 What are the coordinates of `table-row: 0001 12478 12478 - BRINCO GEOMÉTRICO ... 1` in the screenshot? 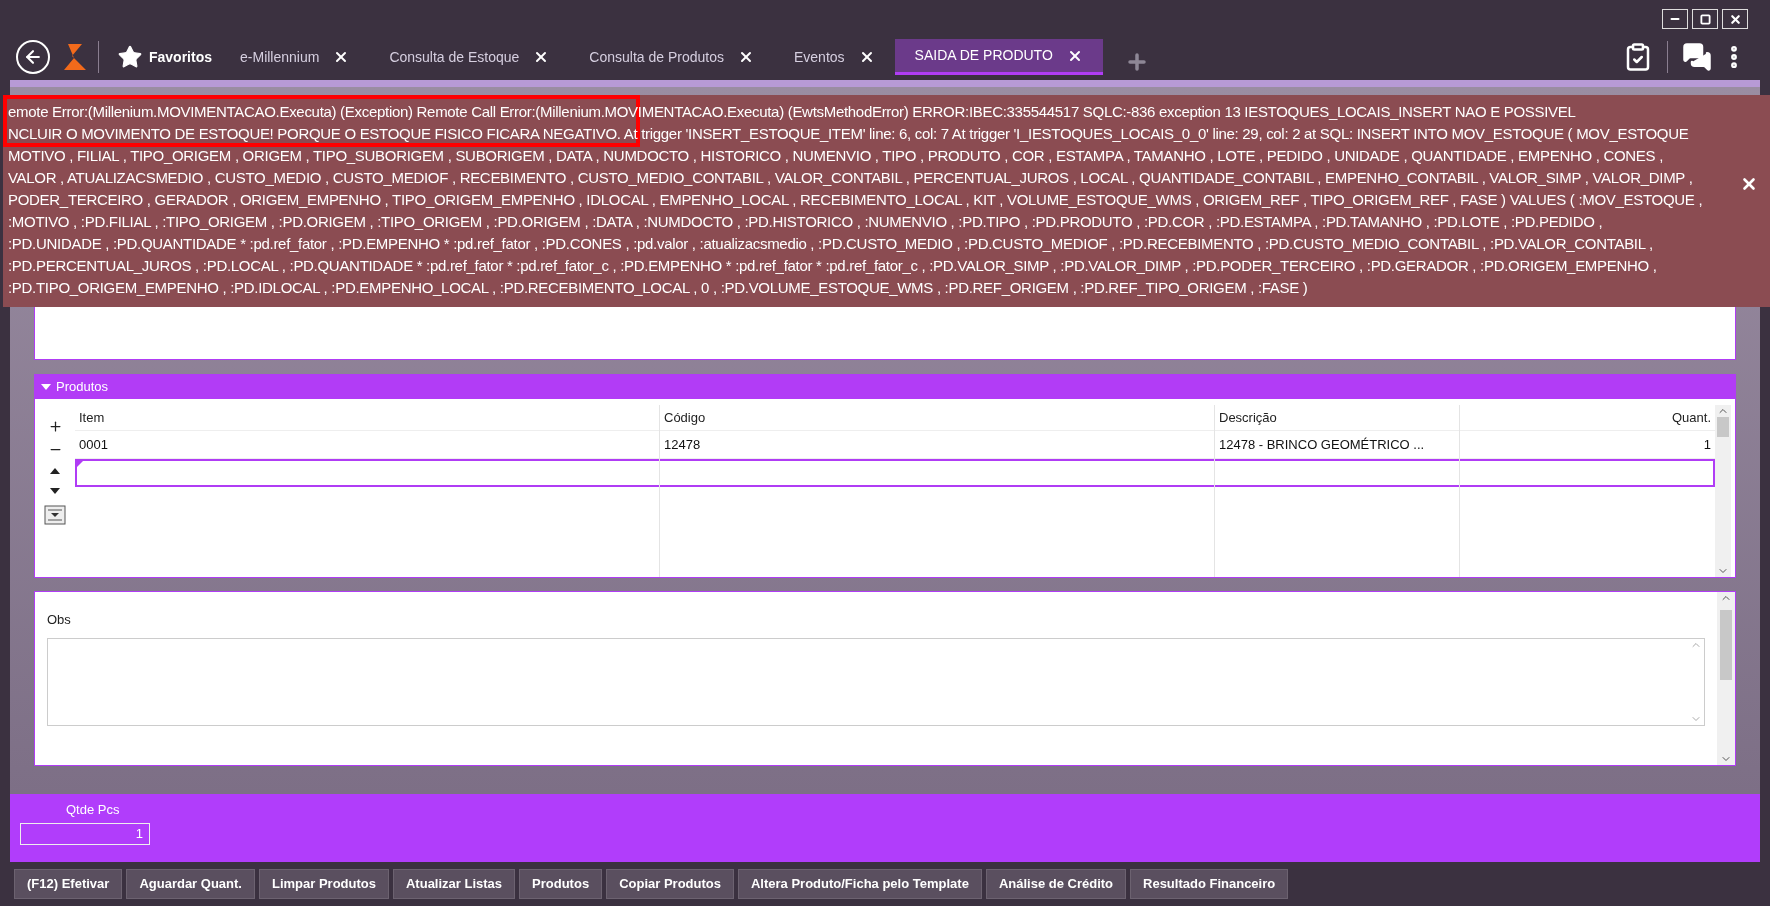 It's located at (895, 445).